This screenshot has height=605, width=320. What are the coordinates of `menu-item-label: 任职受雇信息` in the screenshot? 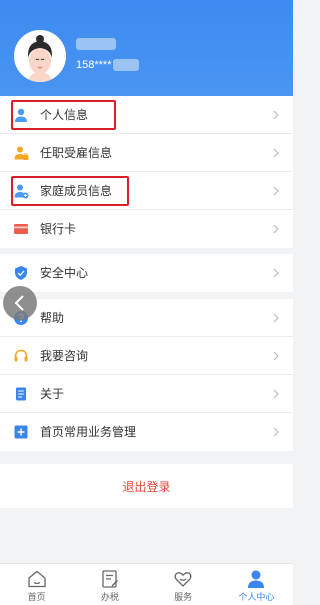 It's located at (76, 153).